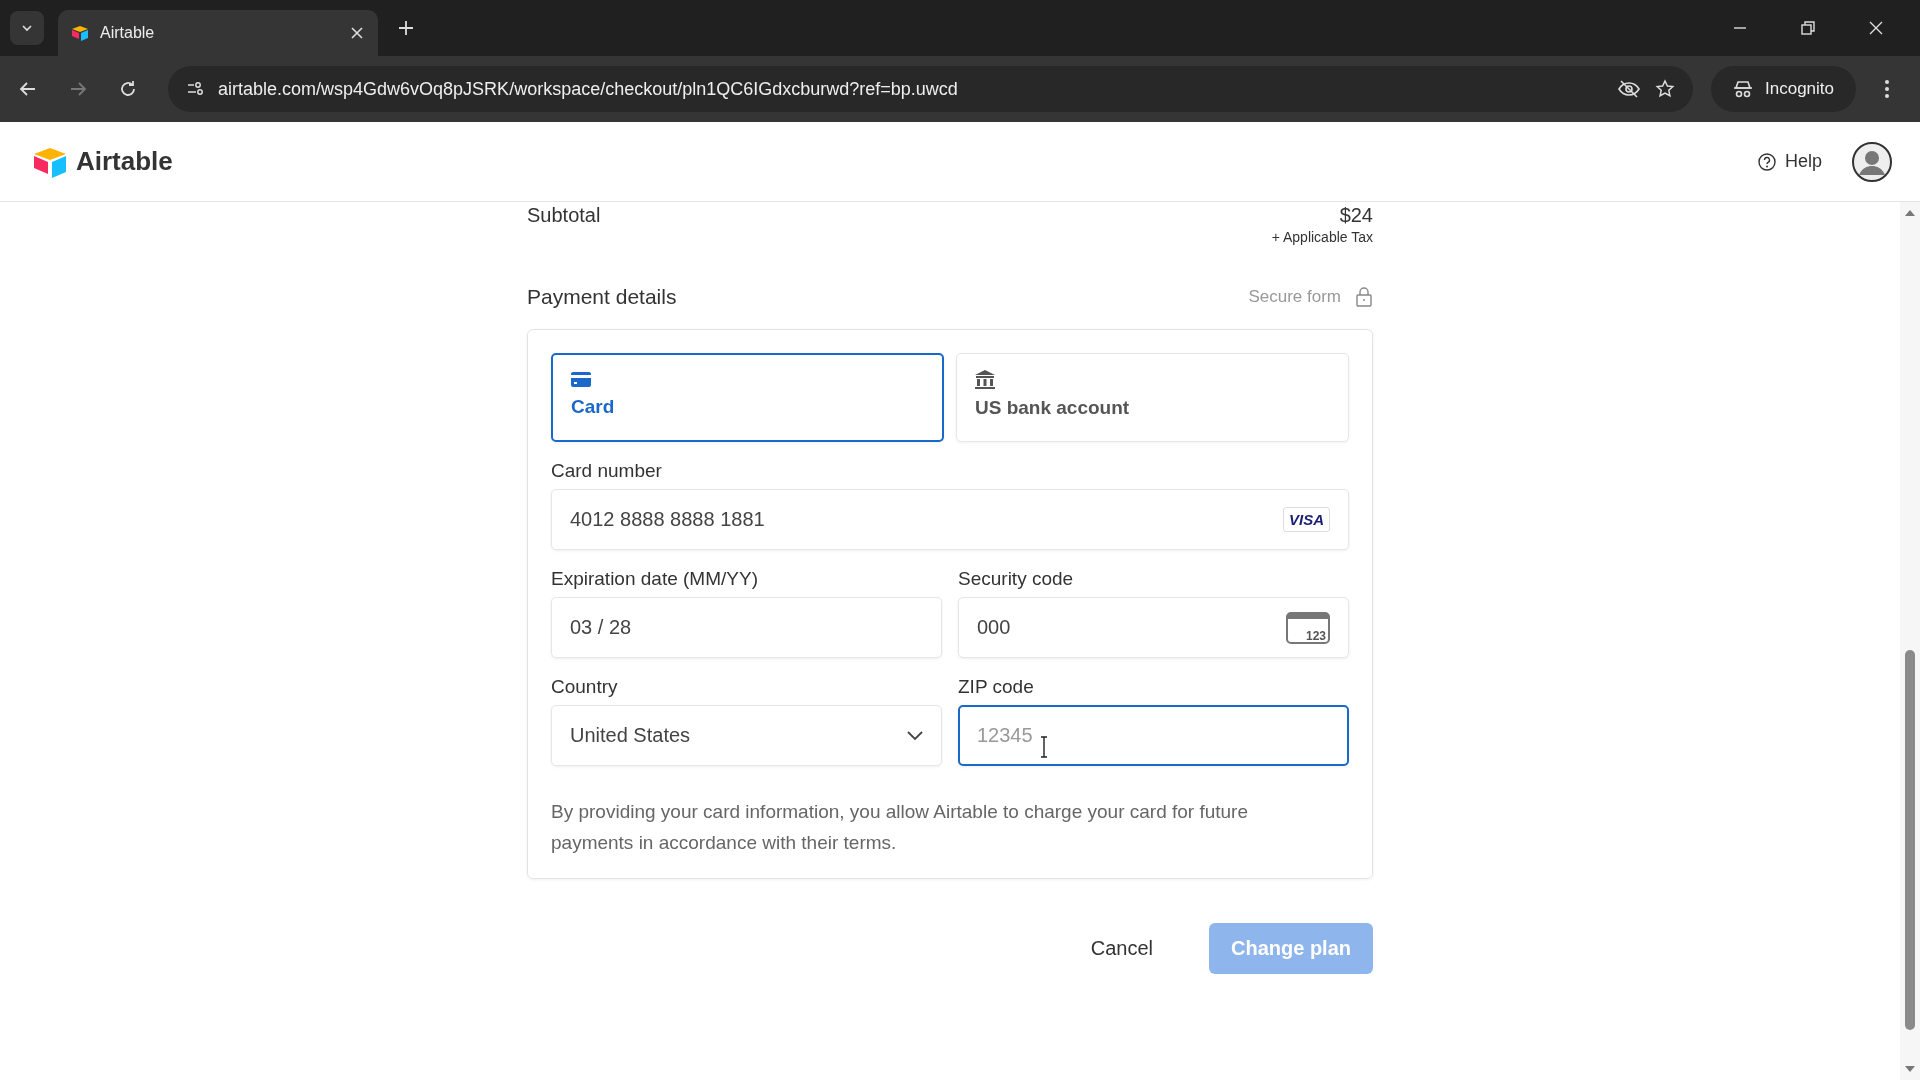 This screenshot has height=1080, width=1920. What do you see at coordinates (581, 379) in the screenshot?
I see `credit-card-icon` at bounding box center [581, 379].